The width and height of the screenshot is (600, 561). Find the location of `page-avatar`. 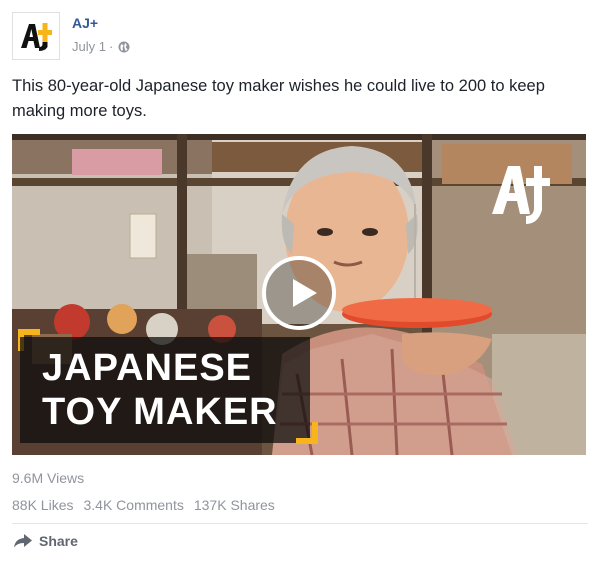

page-avatar is located at coordinates (36, 36).